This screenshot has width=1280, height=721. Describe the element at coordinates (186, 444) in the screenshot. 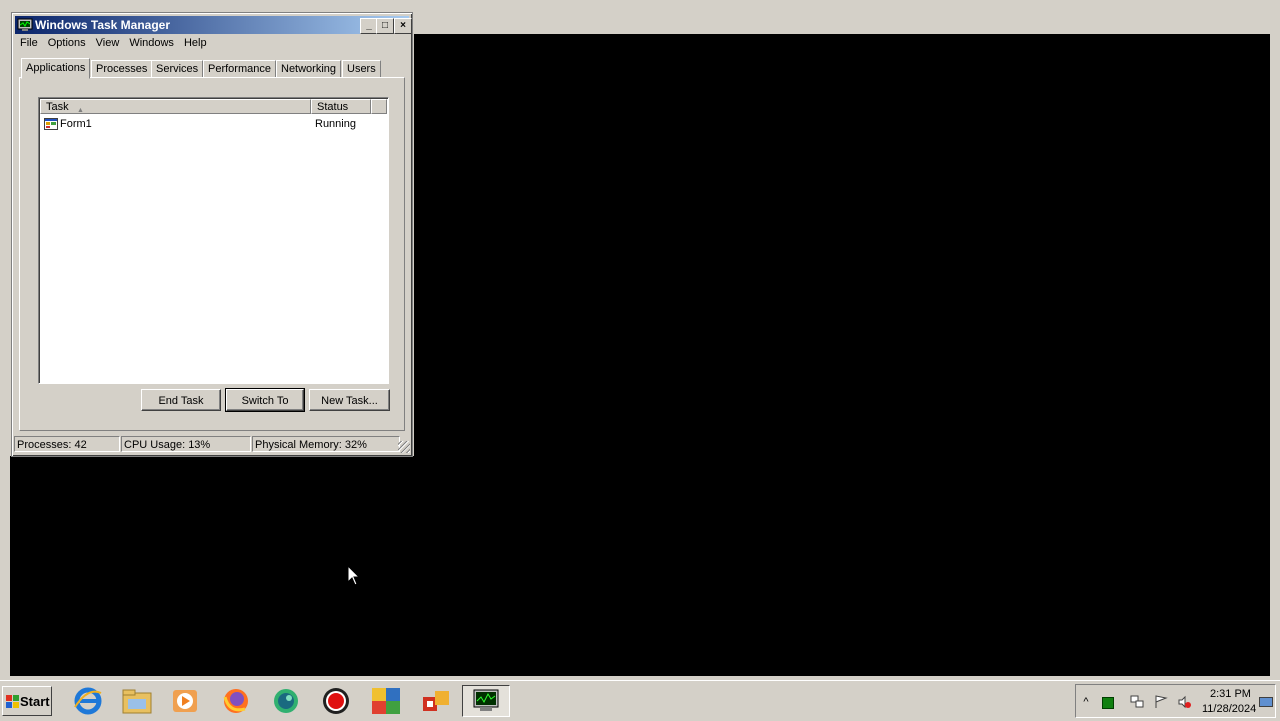

I see `cpu-usage: CPU Usage: 13%` at that location.